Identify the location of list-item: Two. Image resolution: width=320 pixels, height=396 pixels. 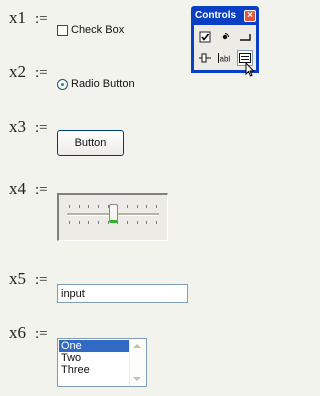
(94, 358).